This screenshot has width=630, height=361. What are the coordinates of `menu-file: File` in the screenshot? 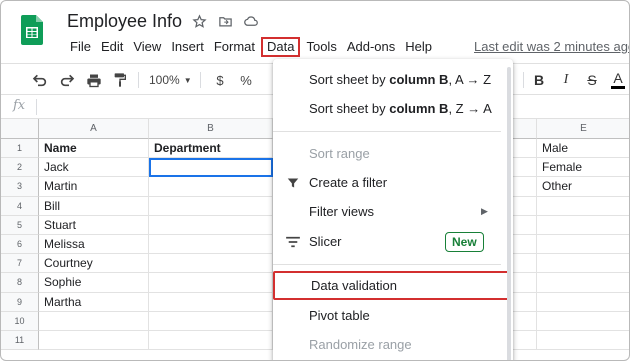 It's located at (80, 47).